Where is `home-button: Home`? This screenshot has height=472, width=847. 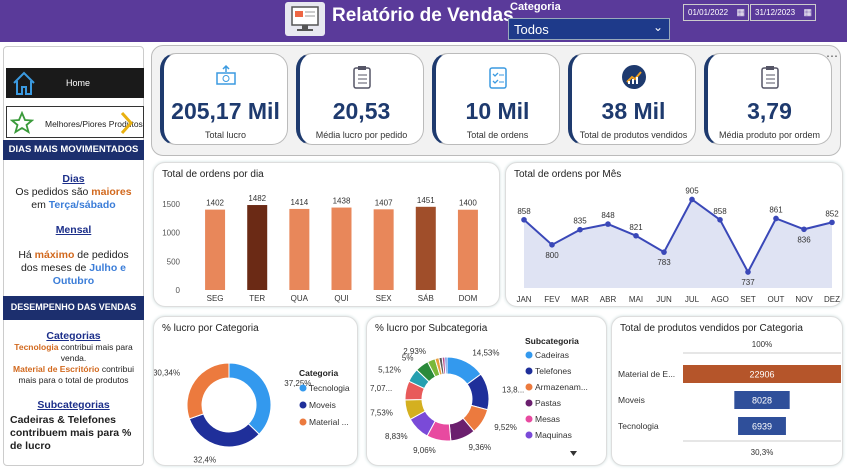 home-button: Home is located at coordinates (75, 83).